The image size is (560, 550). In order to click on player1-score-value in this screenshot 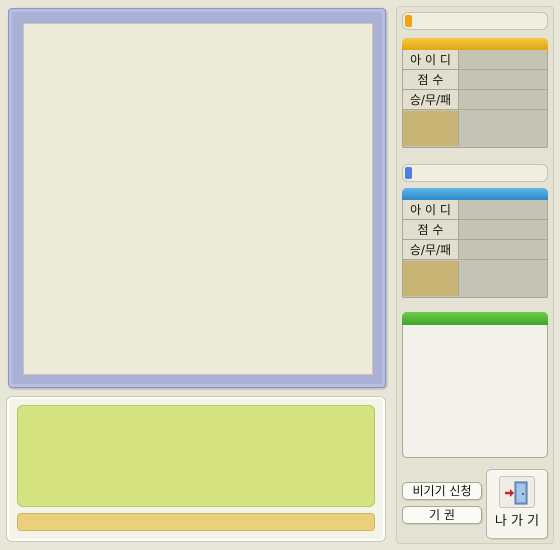, I will do `click(503, 80)`.